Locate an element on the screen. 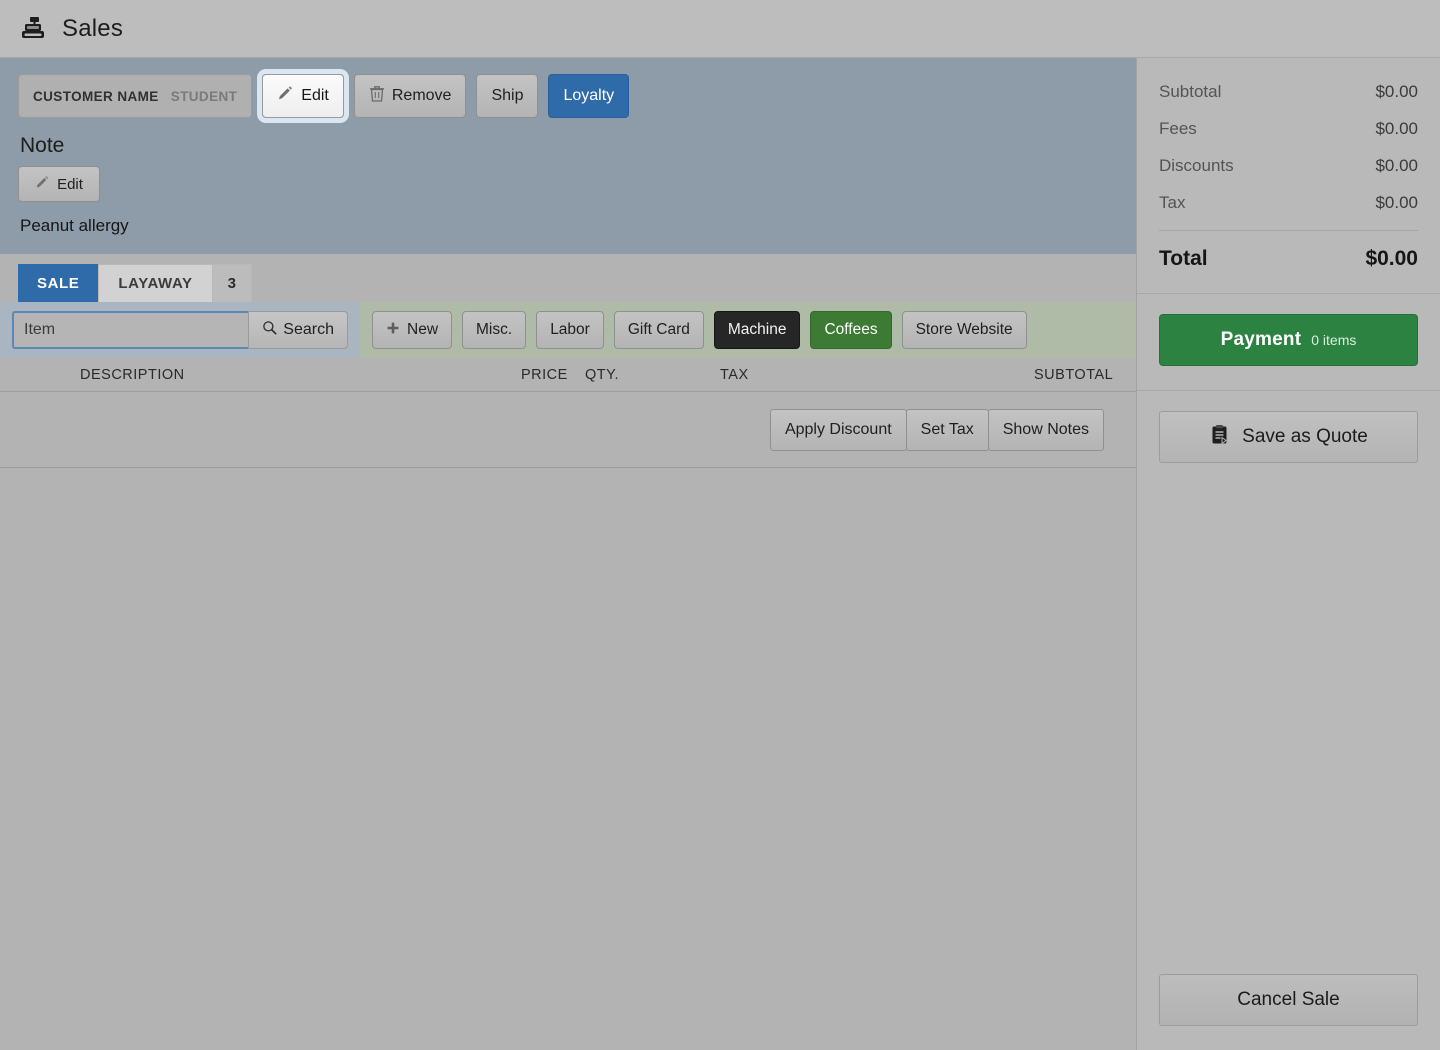  category-button-misc-label: Misc. is located at coordinates (494, 329).